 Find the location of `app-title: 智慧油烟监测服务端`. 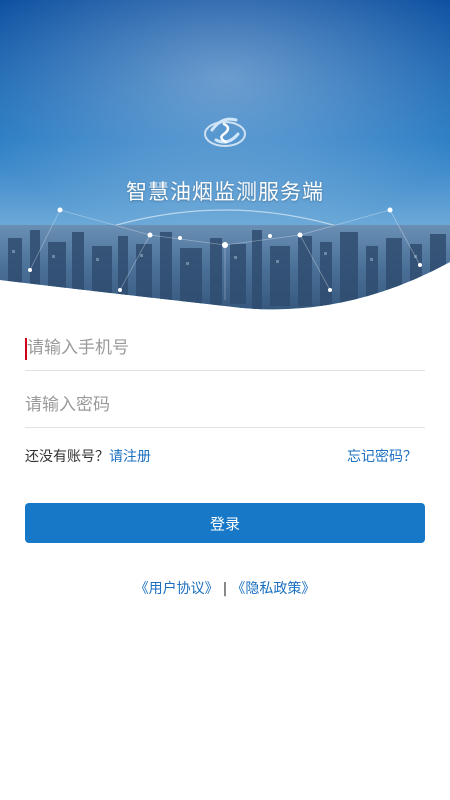

app-title: 智慧油烟监测服务端 is located at coordinates (225, 192).